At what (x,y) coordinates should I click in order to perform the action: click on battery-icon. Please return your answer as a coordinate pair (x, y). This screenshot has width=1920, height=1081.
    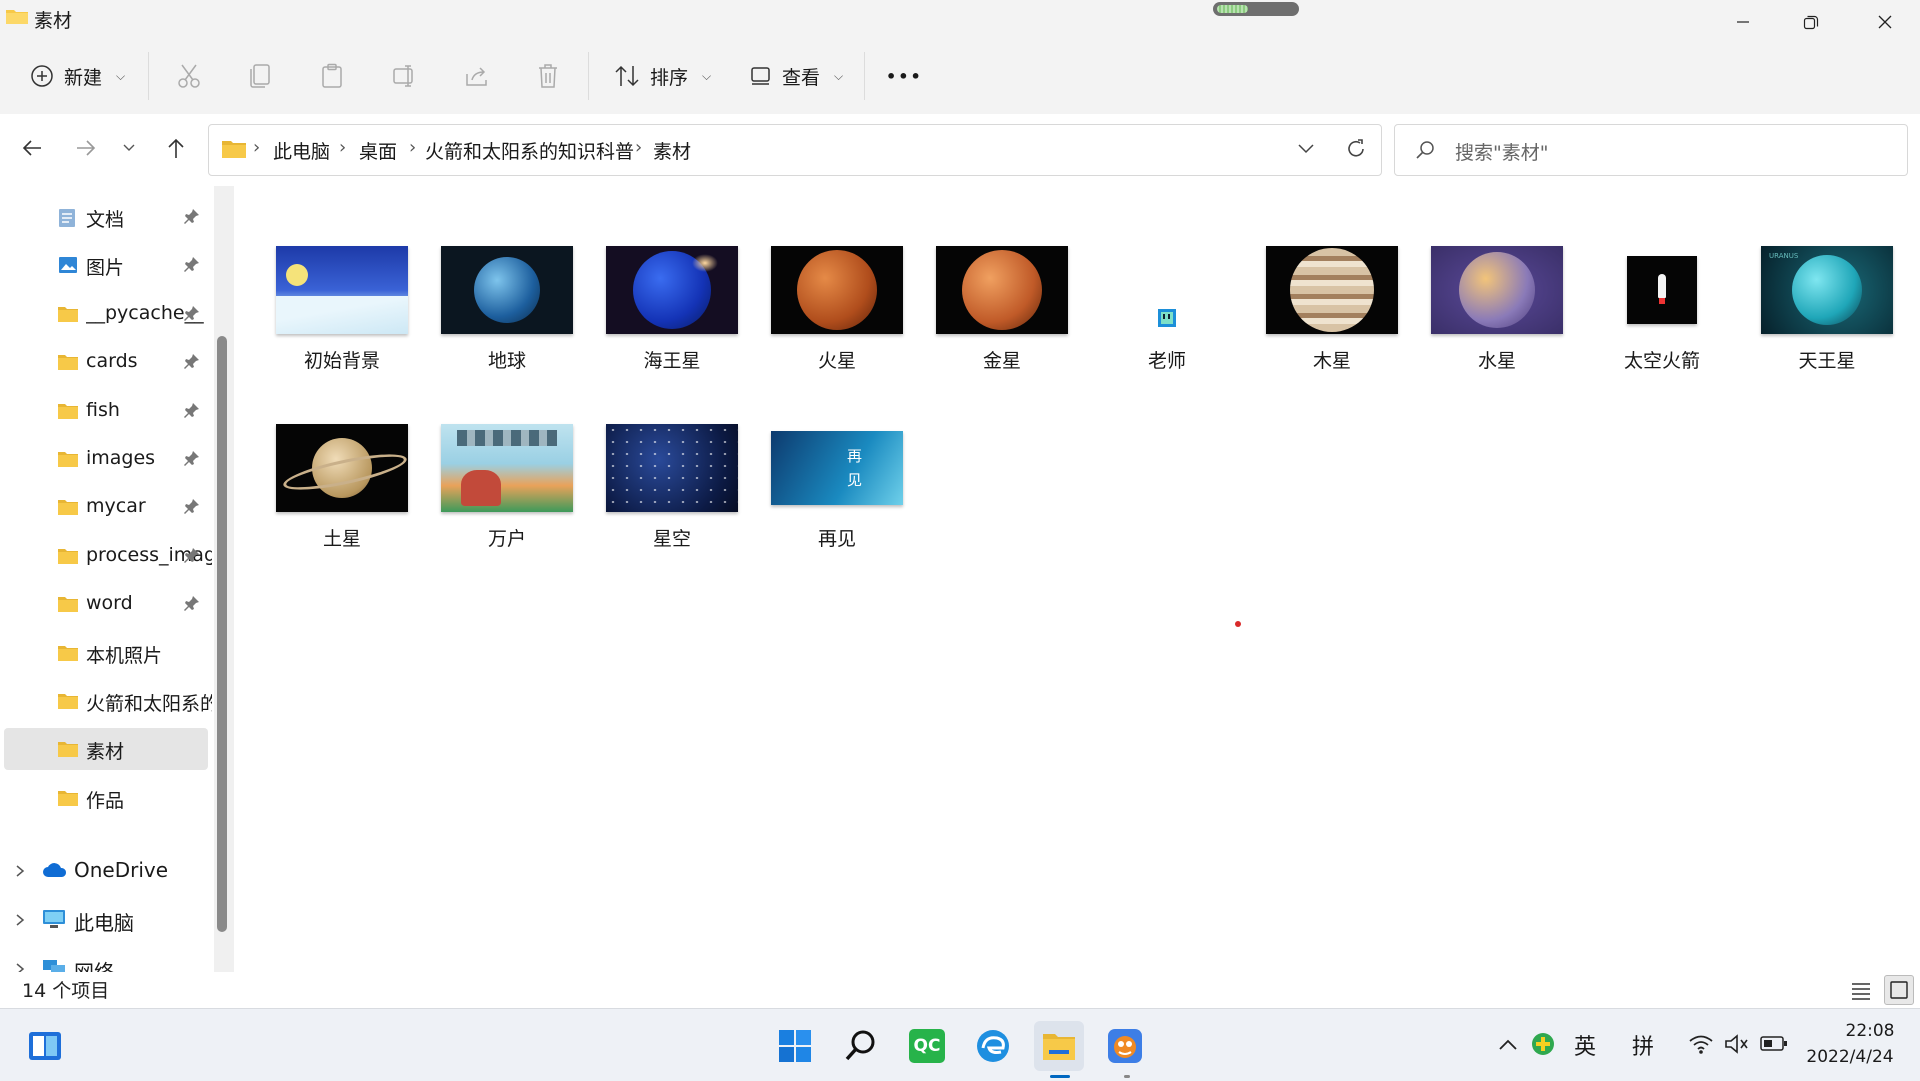
    Looking at the image, I should click on (1774, 1044).